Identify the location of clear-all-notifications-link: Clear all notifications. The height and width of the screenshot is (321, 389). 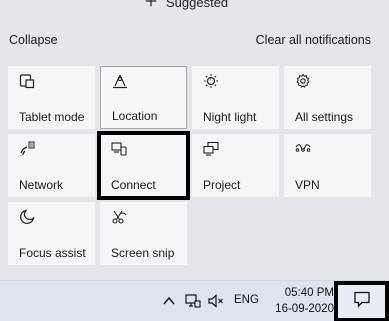
(313, 40).